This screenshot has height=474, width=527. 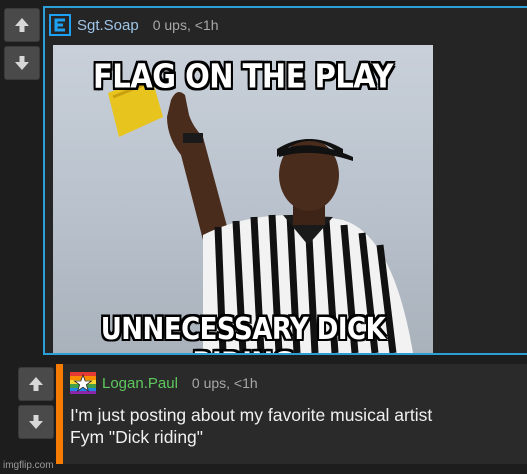 What do you see at coordinates (140, 383) in the screenshot?
I see `username-link: Logan.Paul` at bounding box center [140, 383].